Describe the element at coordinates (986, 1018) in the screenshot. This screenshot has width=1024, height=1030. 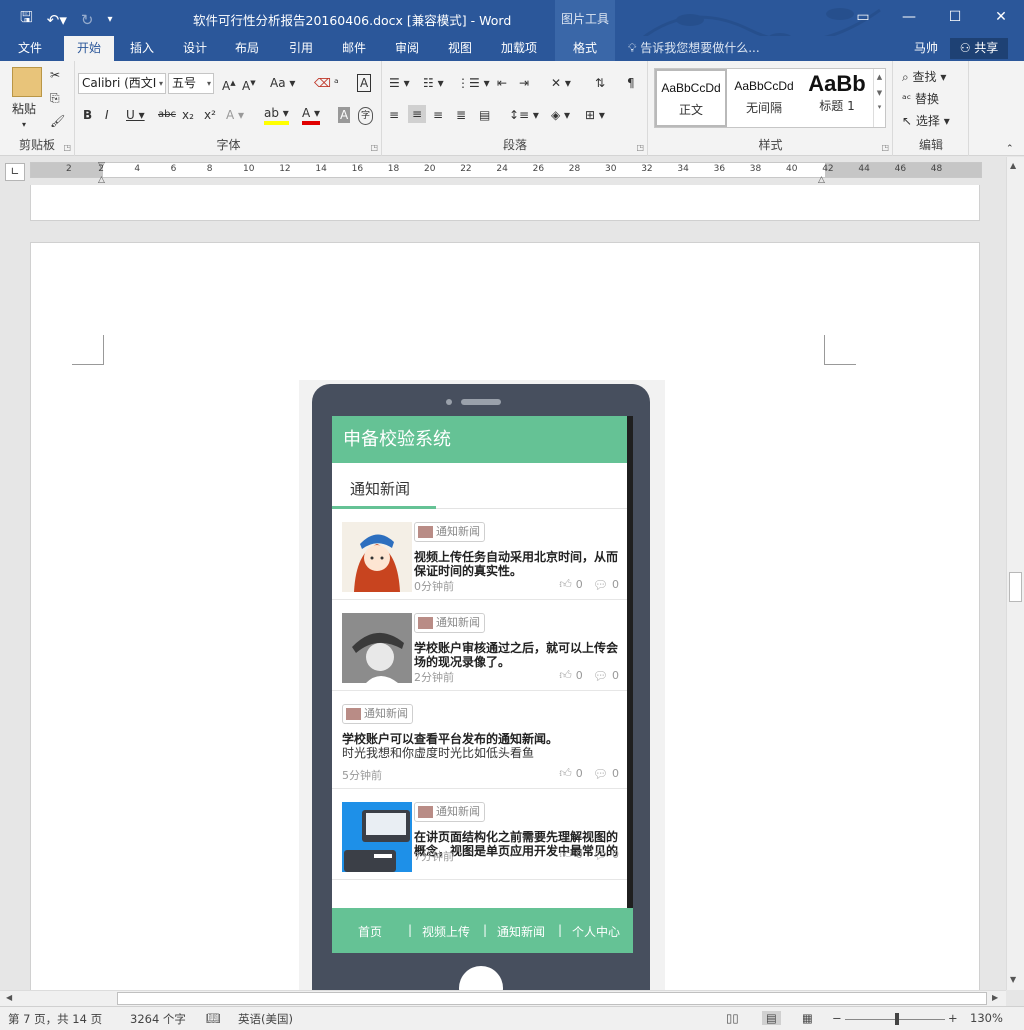
I see `zoom-level: 130%` at that location.